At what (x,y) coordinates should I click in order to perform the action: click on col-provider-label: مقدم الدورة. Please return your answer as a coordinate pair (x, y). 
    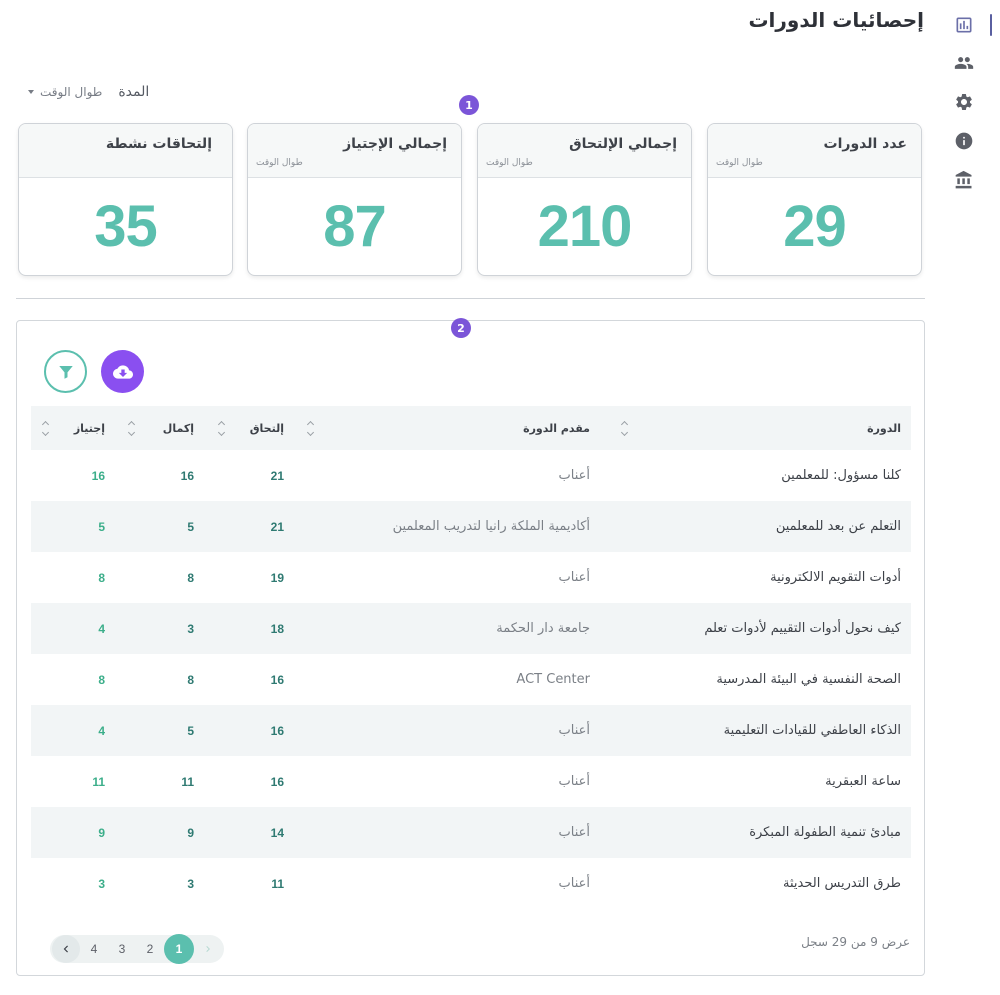
    Looking at the image, I should click on (556, 428).